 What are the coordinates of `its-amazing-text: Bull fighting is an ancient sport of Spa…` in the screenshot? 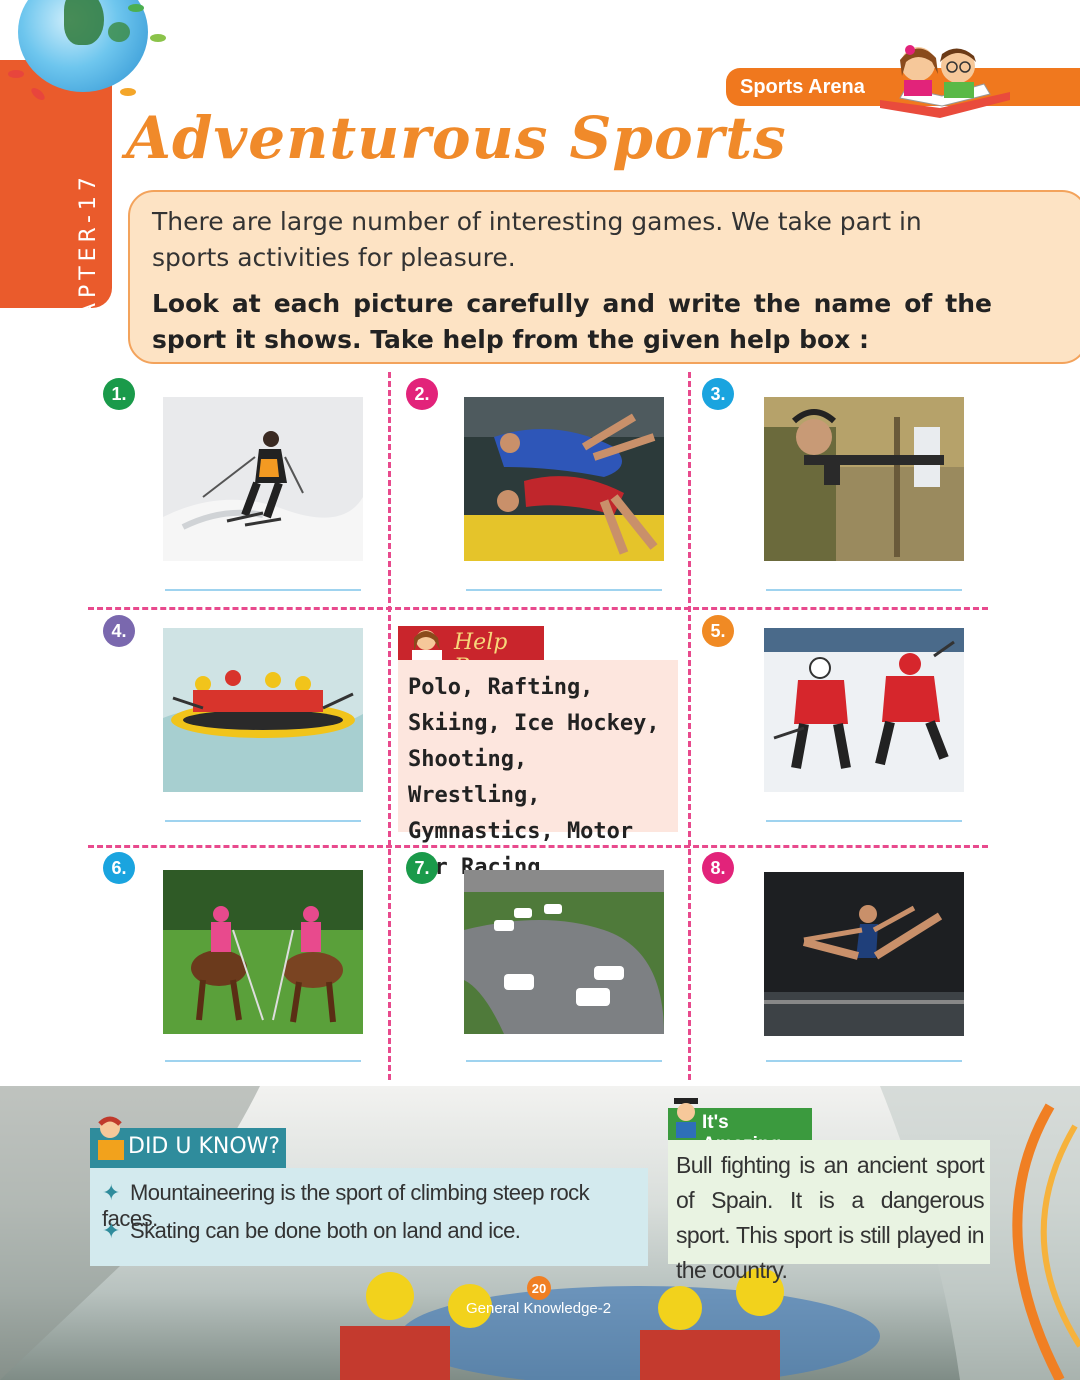 It's located at (830, 1217).